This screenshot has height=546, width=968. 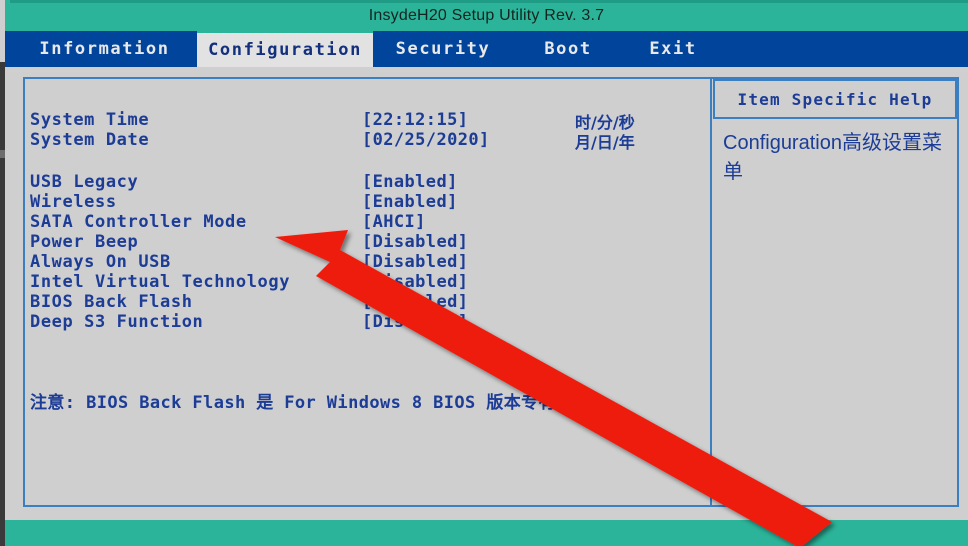 I want to click on tab-exit: Exit, so click(x=673, y=49).